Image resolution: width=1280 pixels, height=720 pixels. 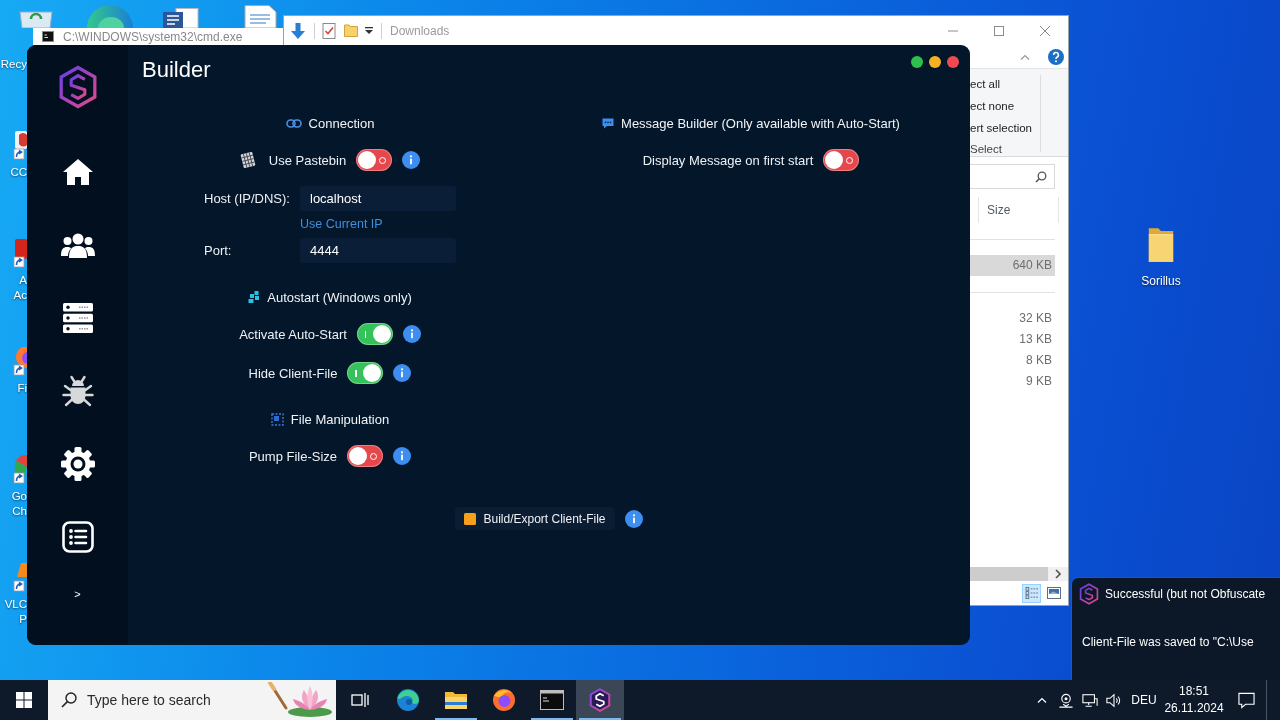 I want to click on page-title: Builder, so click(x=176, y=70).